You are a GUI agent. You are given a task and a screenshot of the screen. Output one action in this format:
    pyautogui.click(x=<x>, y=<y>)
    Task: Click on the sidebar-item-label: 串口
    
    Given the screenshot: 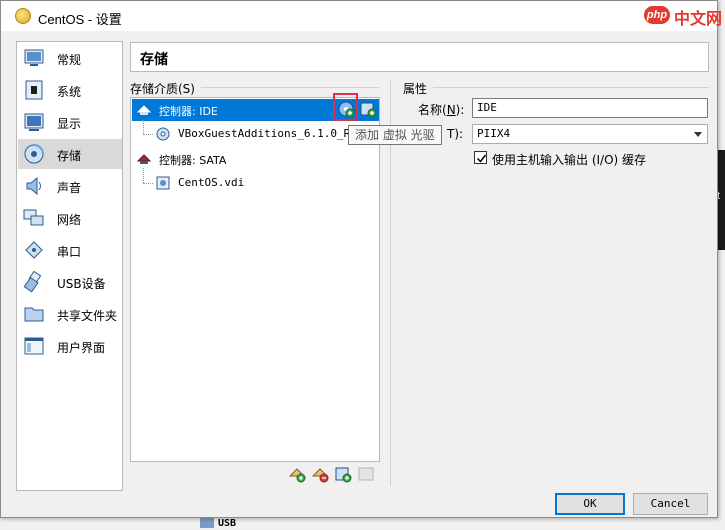 What is the action you would take?
    pyautogui.click(x=69, y=252)
    